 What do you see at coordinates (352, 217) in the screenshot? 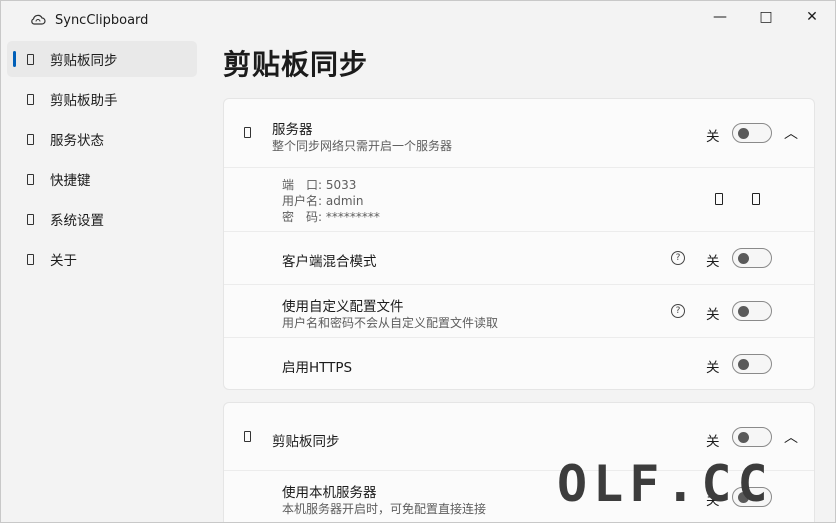
I see `password-value: *********` at bounding box center [352, 217].